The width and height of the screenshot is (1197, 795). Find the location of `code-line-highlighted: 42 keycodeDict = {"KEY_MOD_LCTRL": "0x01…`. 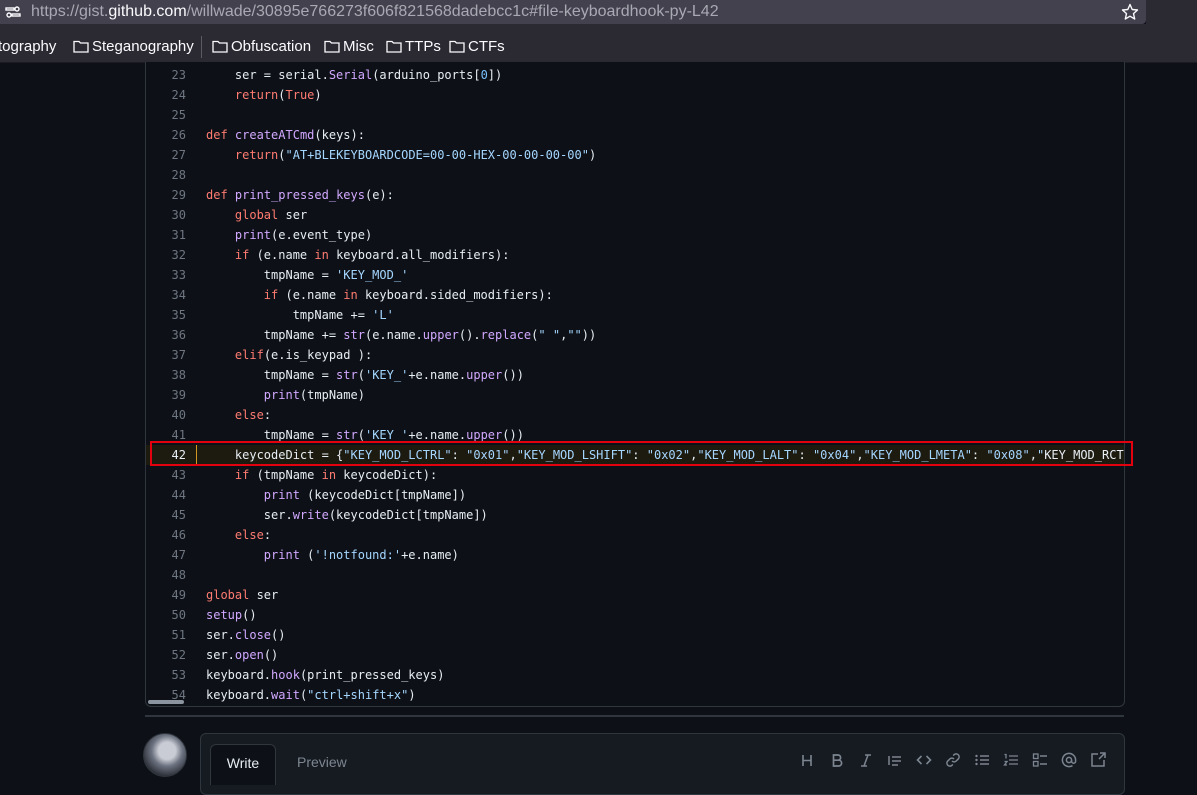

code-line-highlighted: 42 keycodeDict = {"KEY_MOD_LCTRL": "0x01… is located at coordinates (635, 455).